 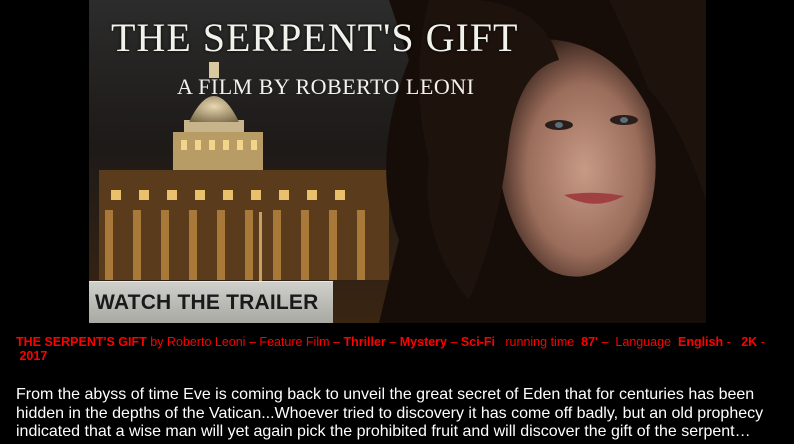 What do you see at coordinates (477, 342) in the screenshot?
I see `genre-scifi: Sci-Fi` at bounding box center [477, 342].